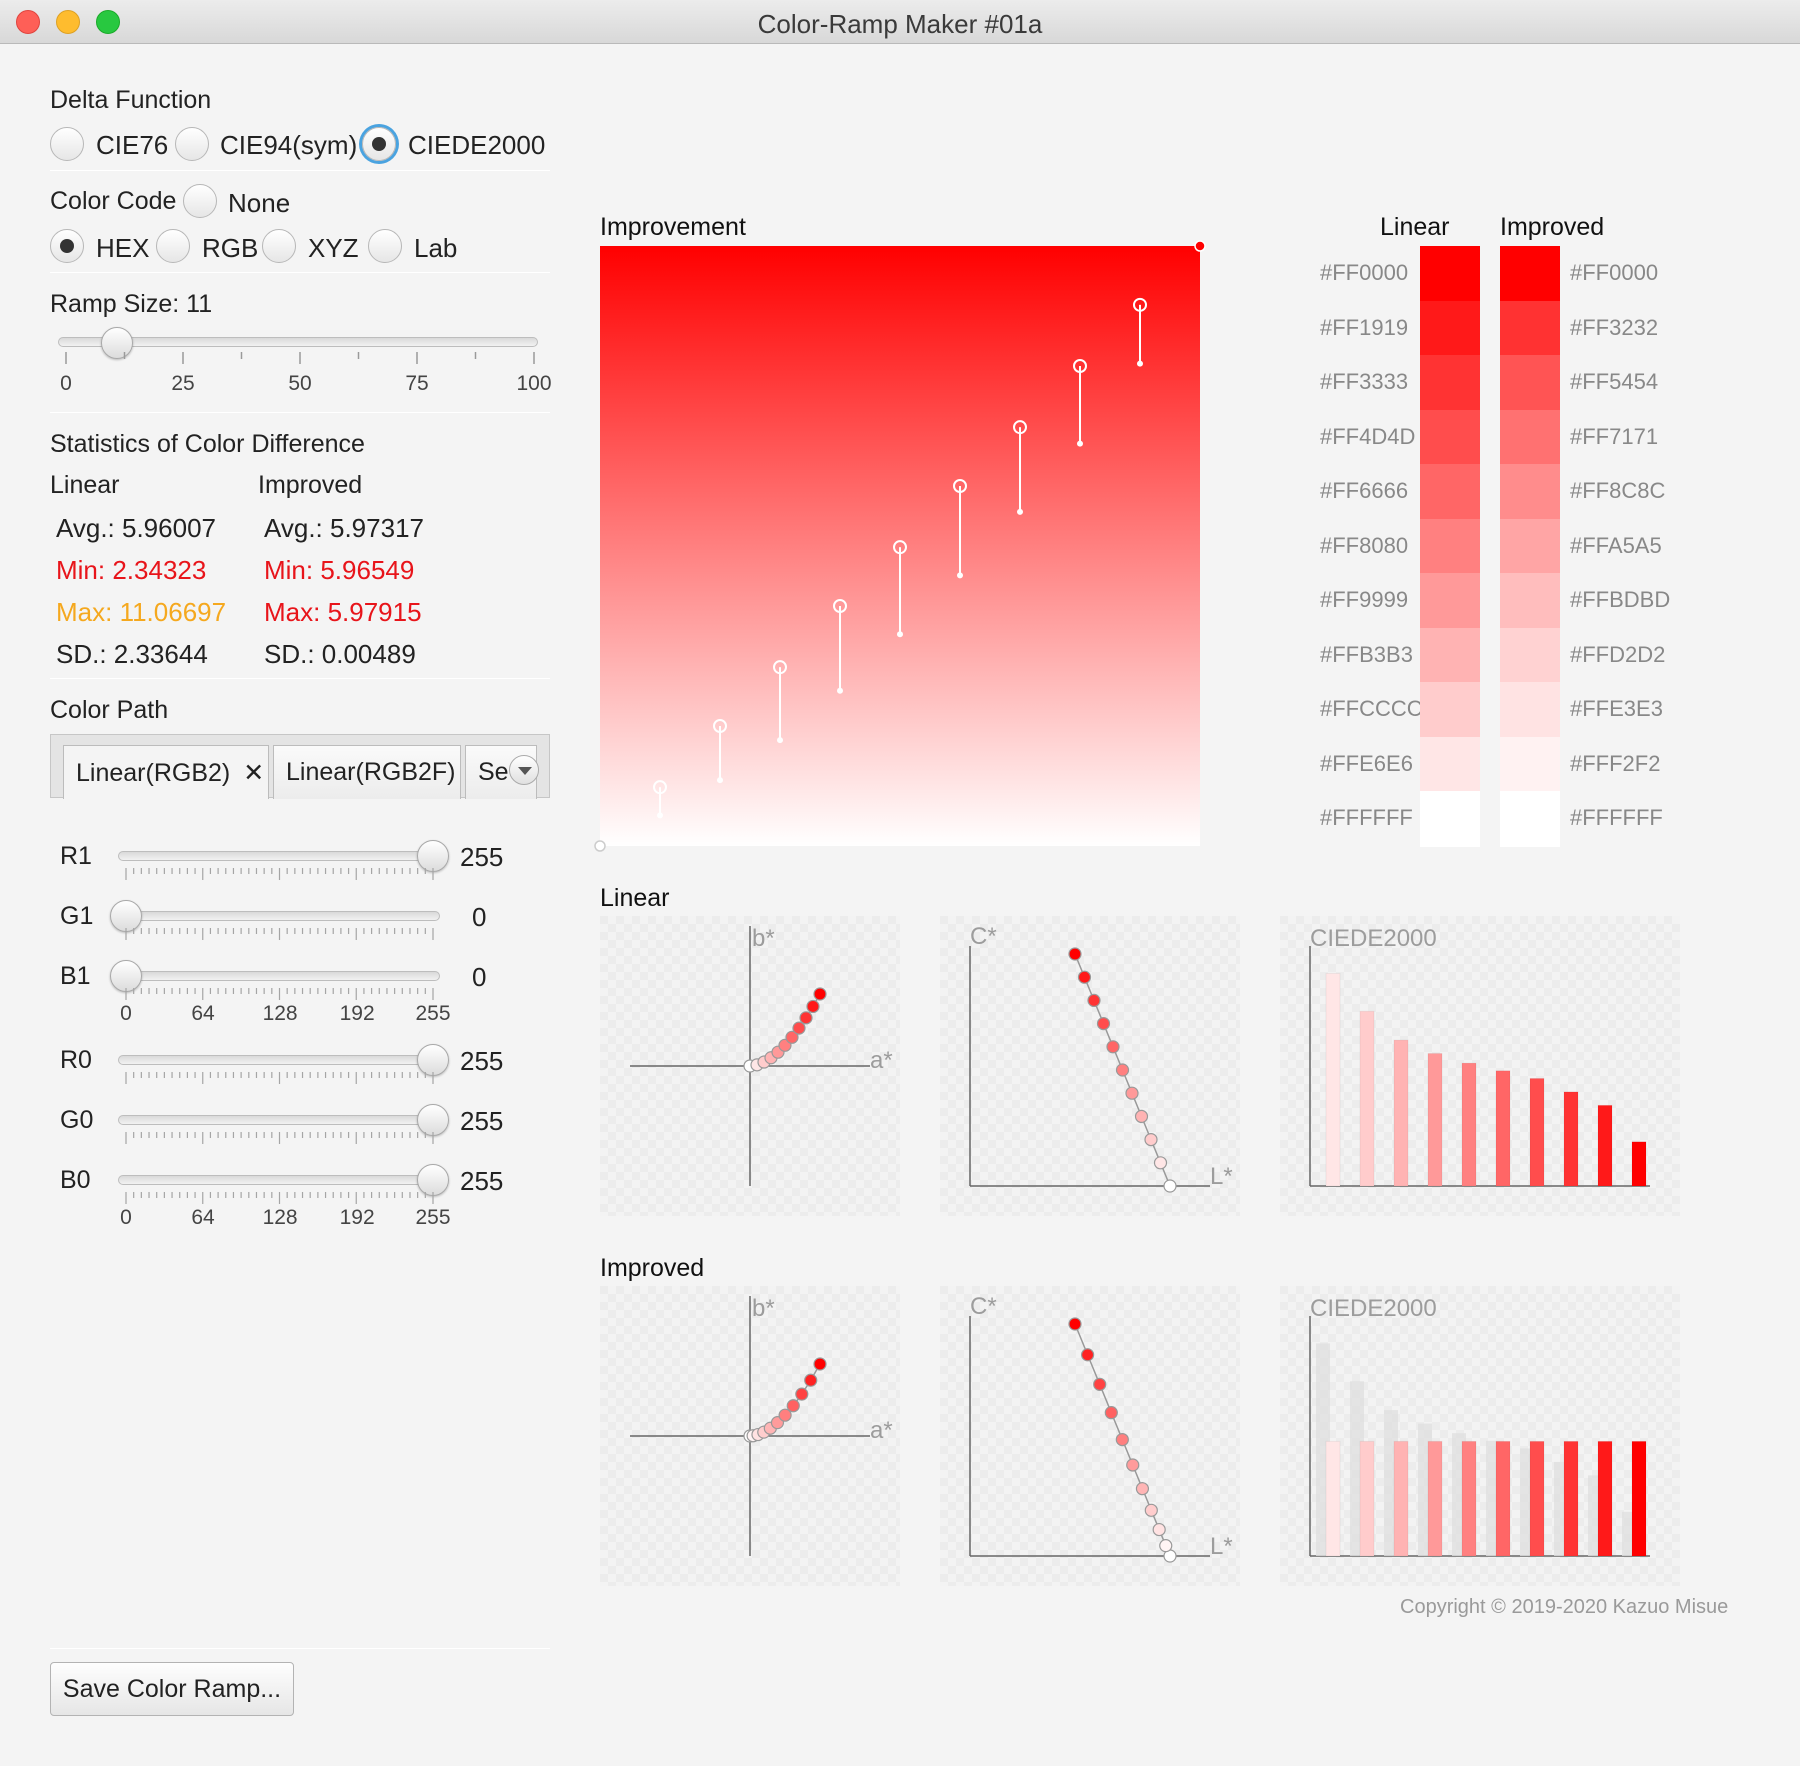 Image resolution: width=1800 pixels, height=1766 pixels. Describe the element at coordinates (1090, 1066) in the screenshot. I see `plot-background` at that location.